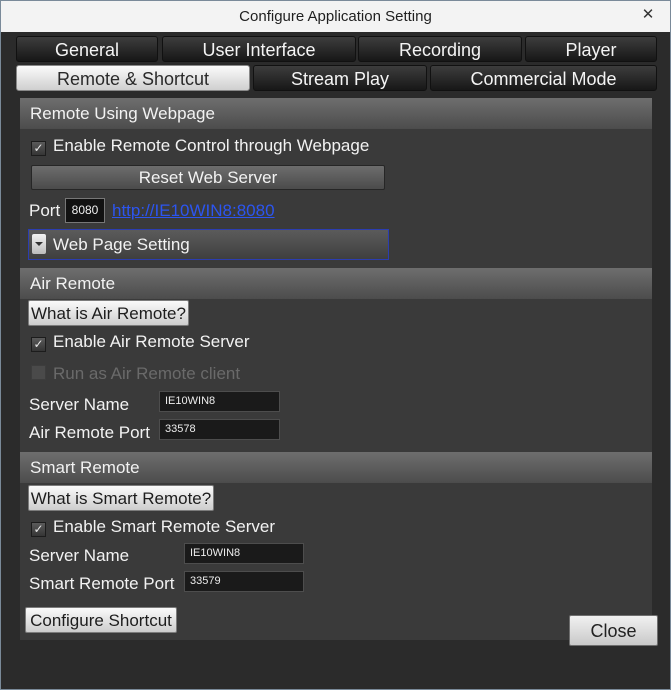  I want to click on title-bar: Configure Application Setting ✕, so click(335, 17).